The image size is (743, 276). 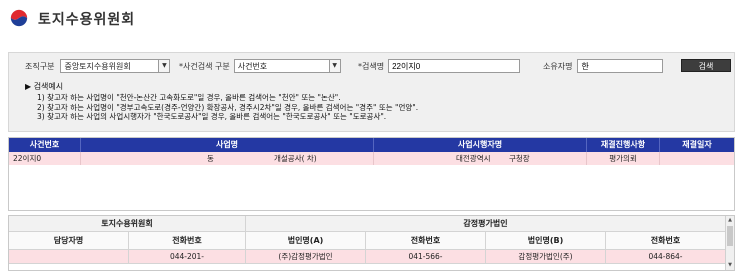 I want to click on owner-input, so click(x=620, y=66).